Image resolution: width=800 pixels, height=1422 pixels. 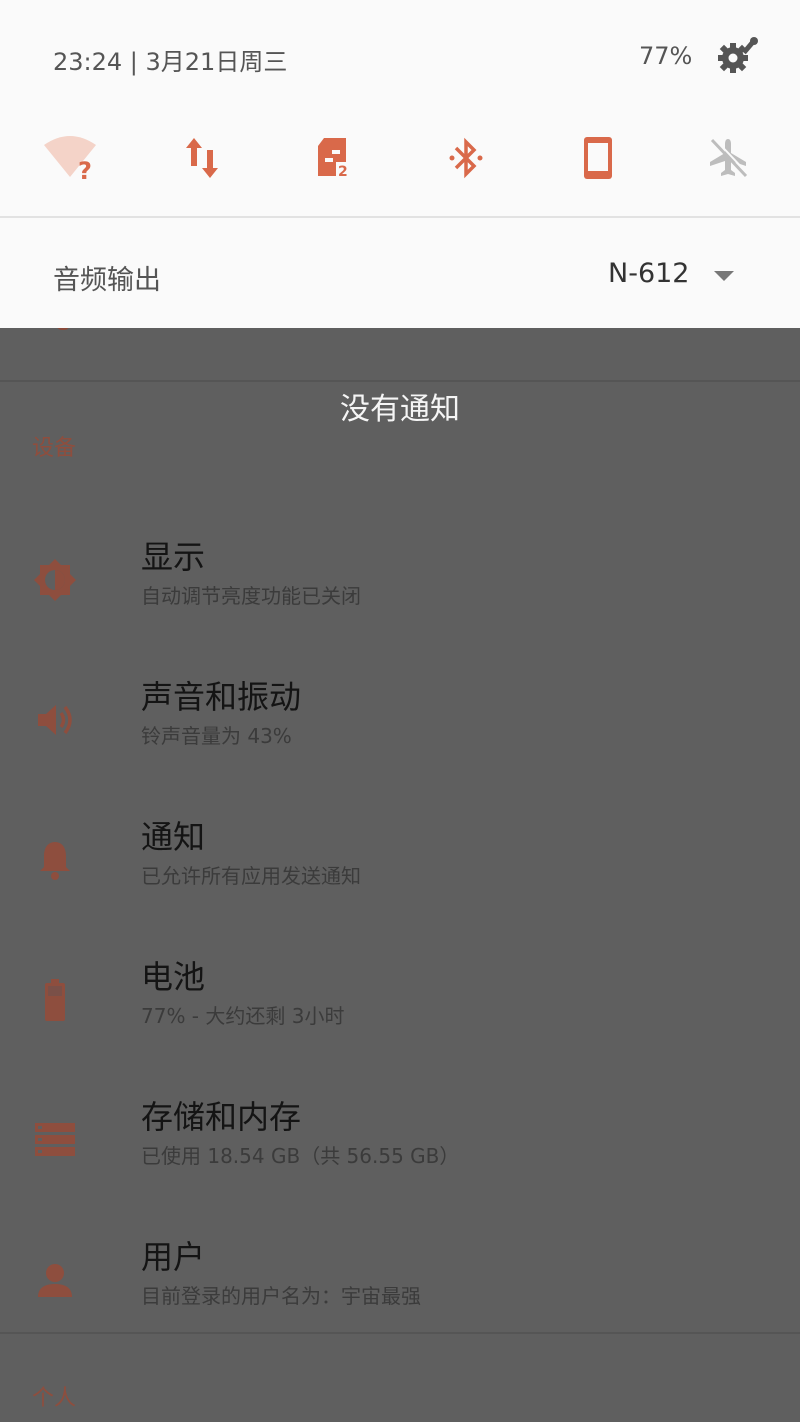 What do you see at coordinates (400, 592) in the screenshot?
I see `settings-item-display: 显示 自动调节亮度功能已关闭` at bounding box center [400, 592].